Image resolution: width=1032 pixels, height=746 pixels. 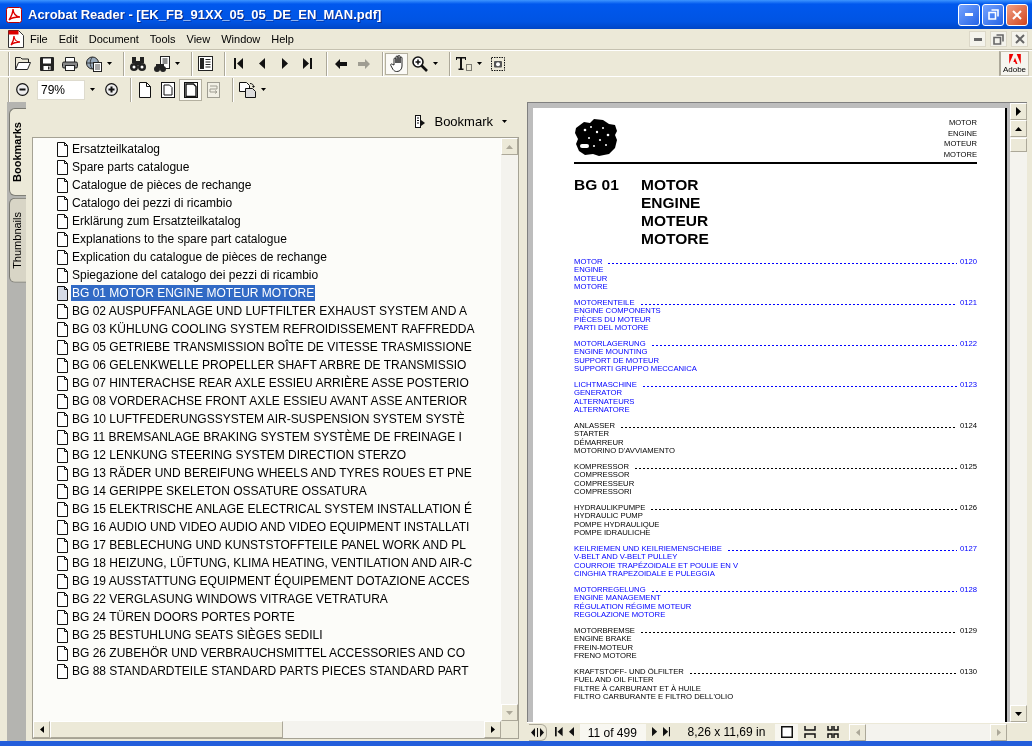 I want to click on right-arrow-icon, so click(x=492, y=729).